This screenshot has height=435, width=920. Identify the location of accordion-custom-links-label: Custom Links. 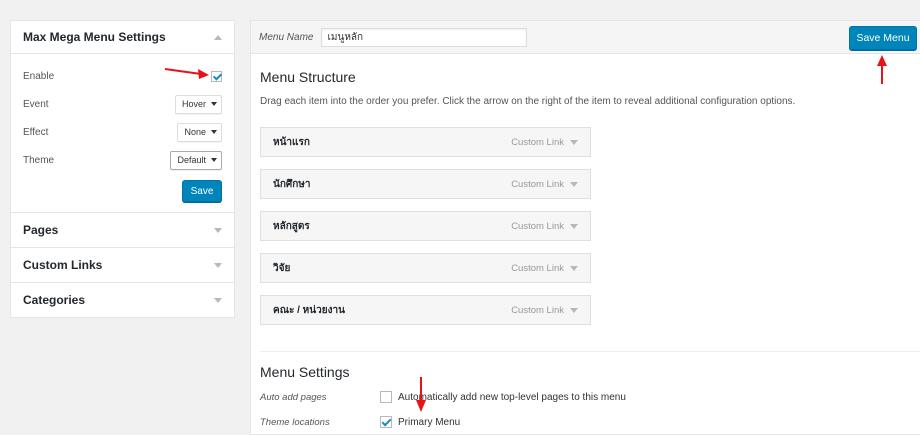
(63, 265).